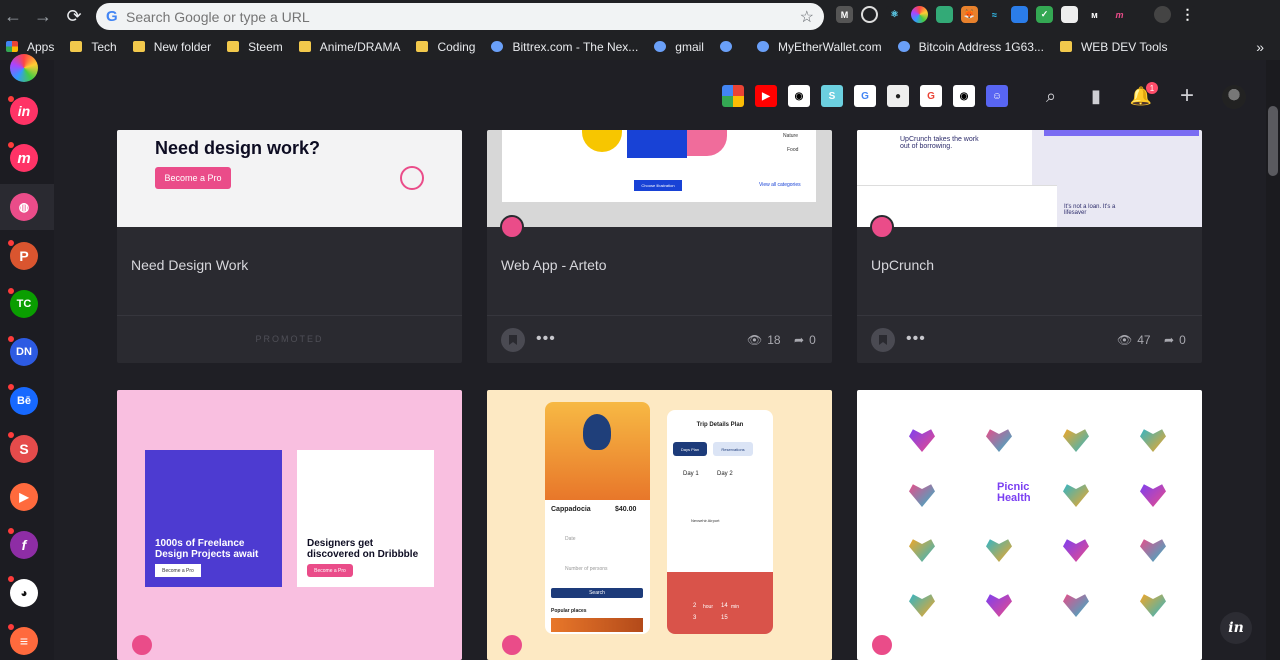  Describe the element at coordinates (24, 641) in the screenshot. I see `dock-lines-icon: ≡` at that location.